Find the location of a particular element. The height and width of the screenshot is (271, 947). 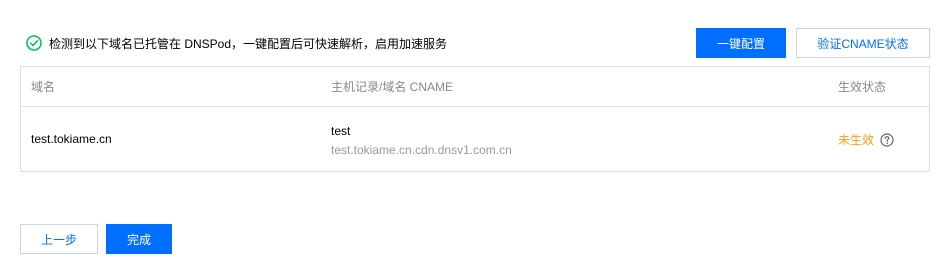

domain-cell: test.tokiame.cn is located at coordinates (71, 139).